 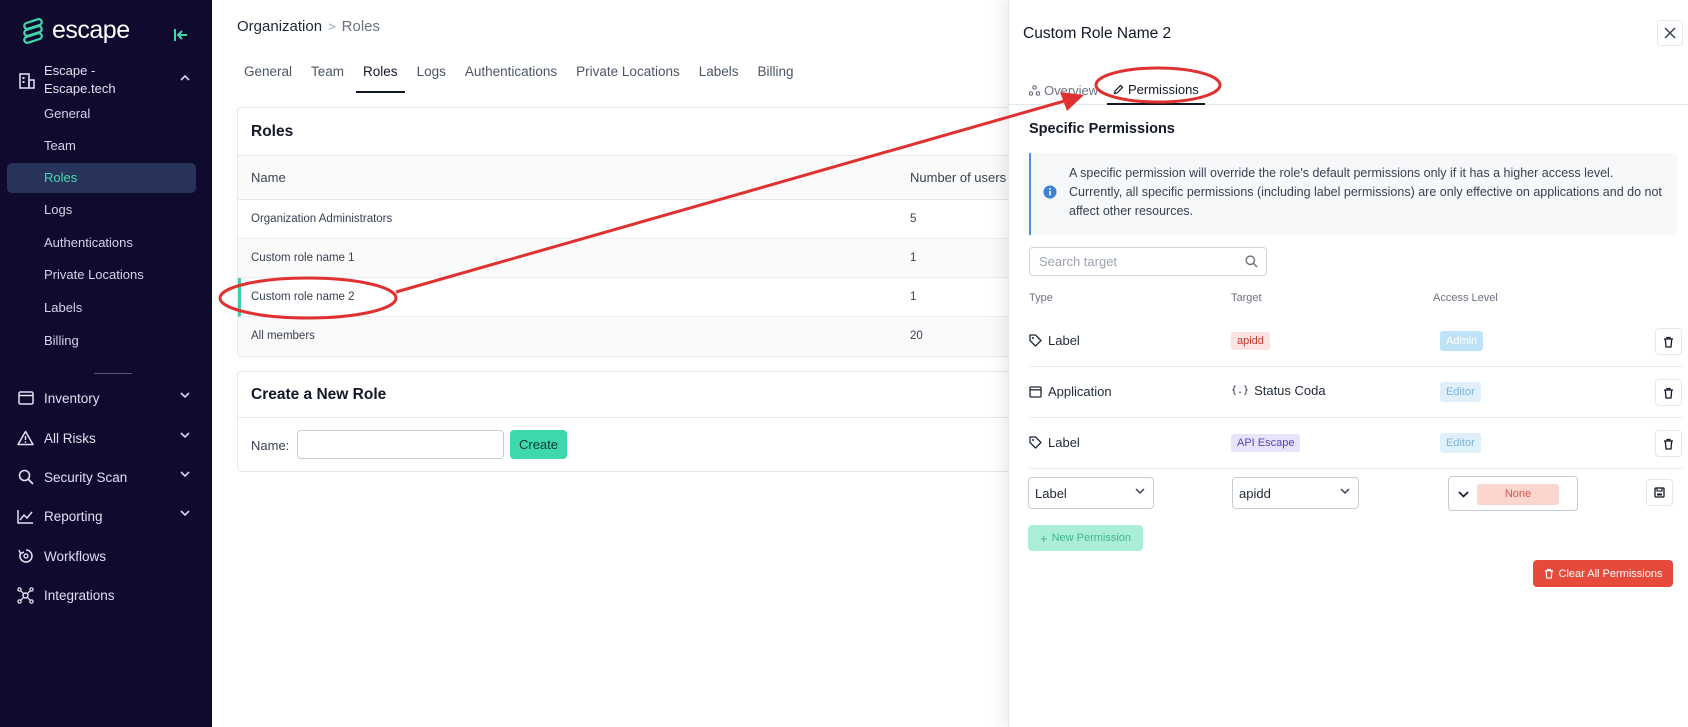 I want to click on inventory-icon, so click(x=25, y=398).